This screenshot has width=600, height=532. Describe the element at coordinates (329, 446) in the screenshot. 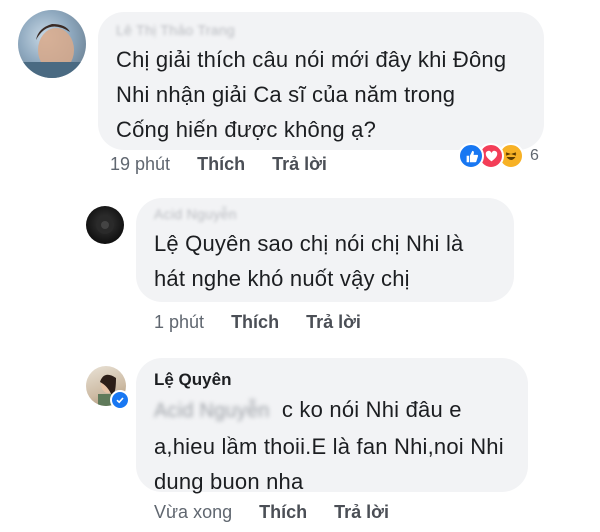

I see `reply-line: a,hieu lầm thoii.E là fan Nhi,noi Nhi` at that location.